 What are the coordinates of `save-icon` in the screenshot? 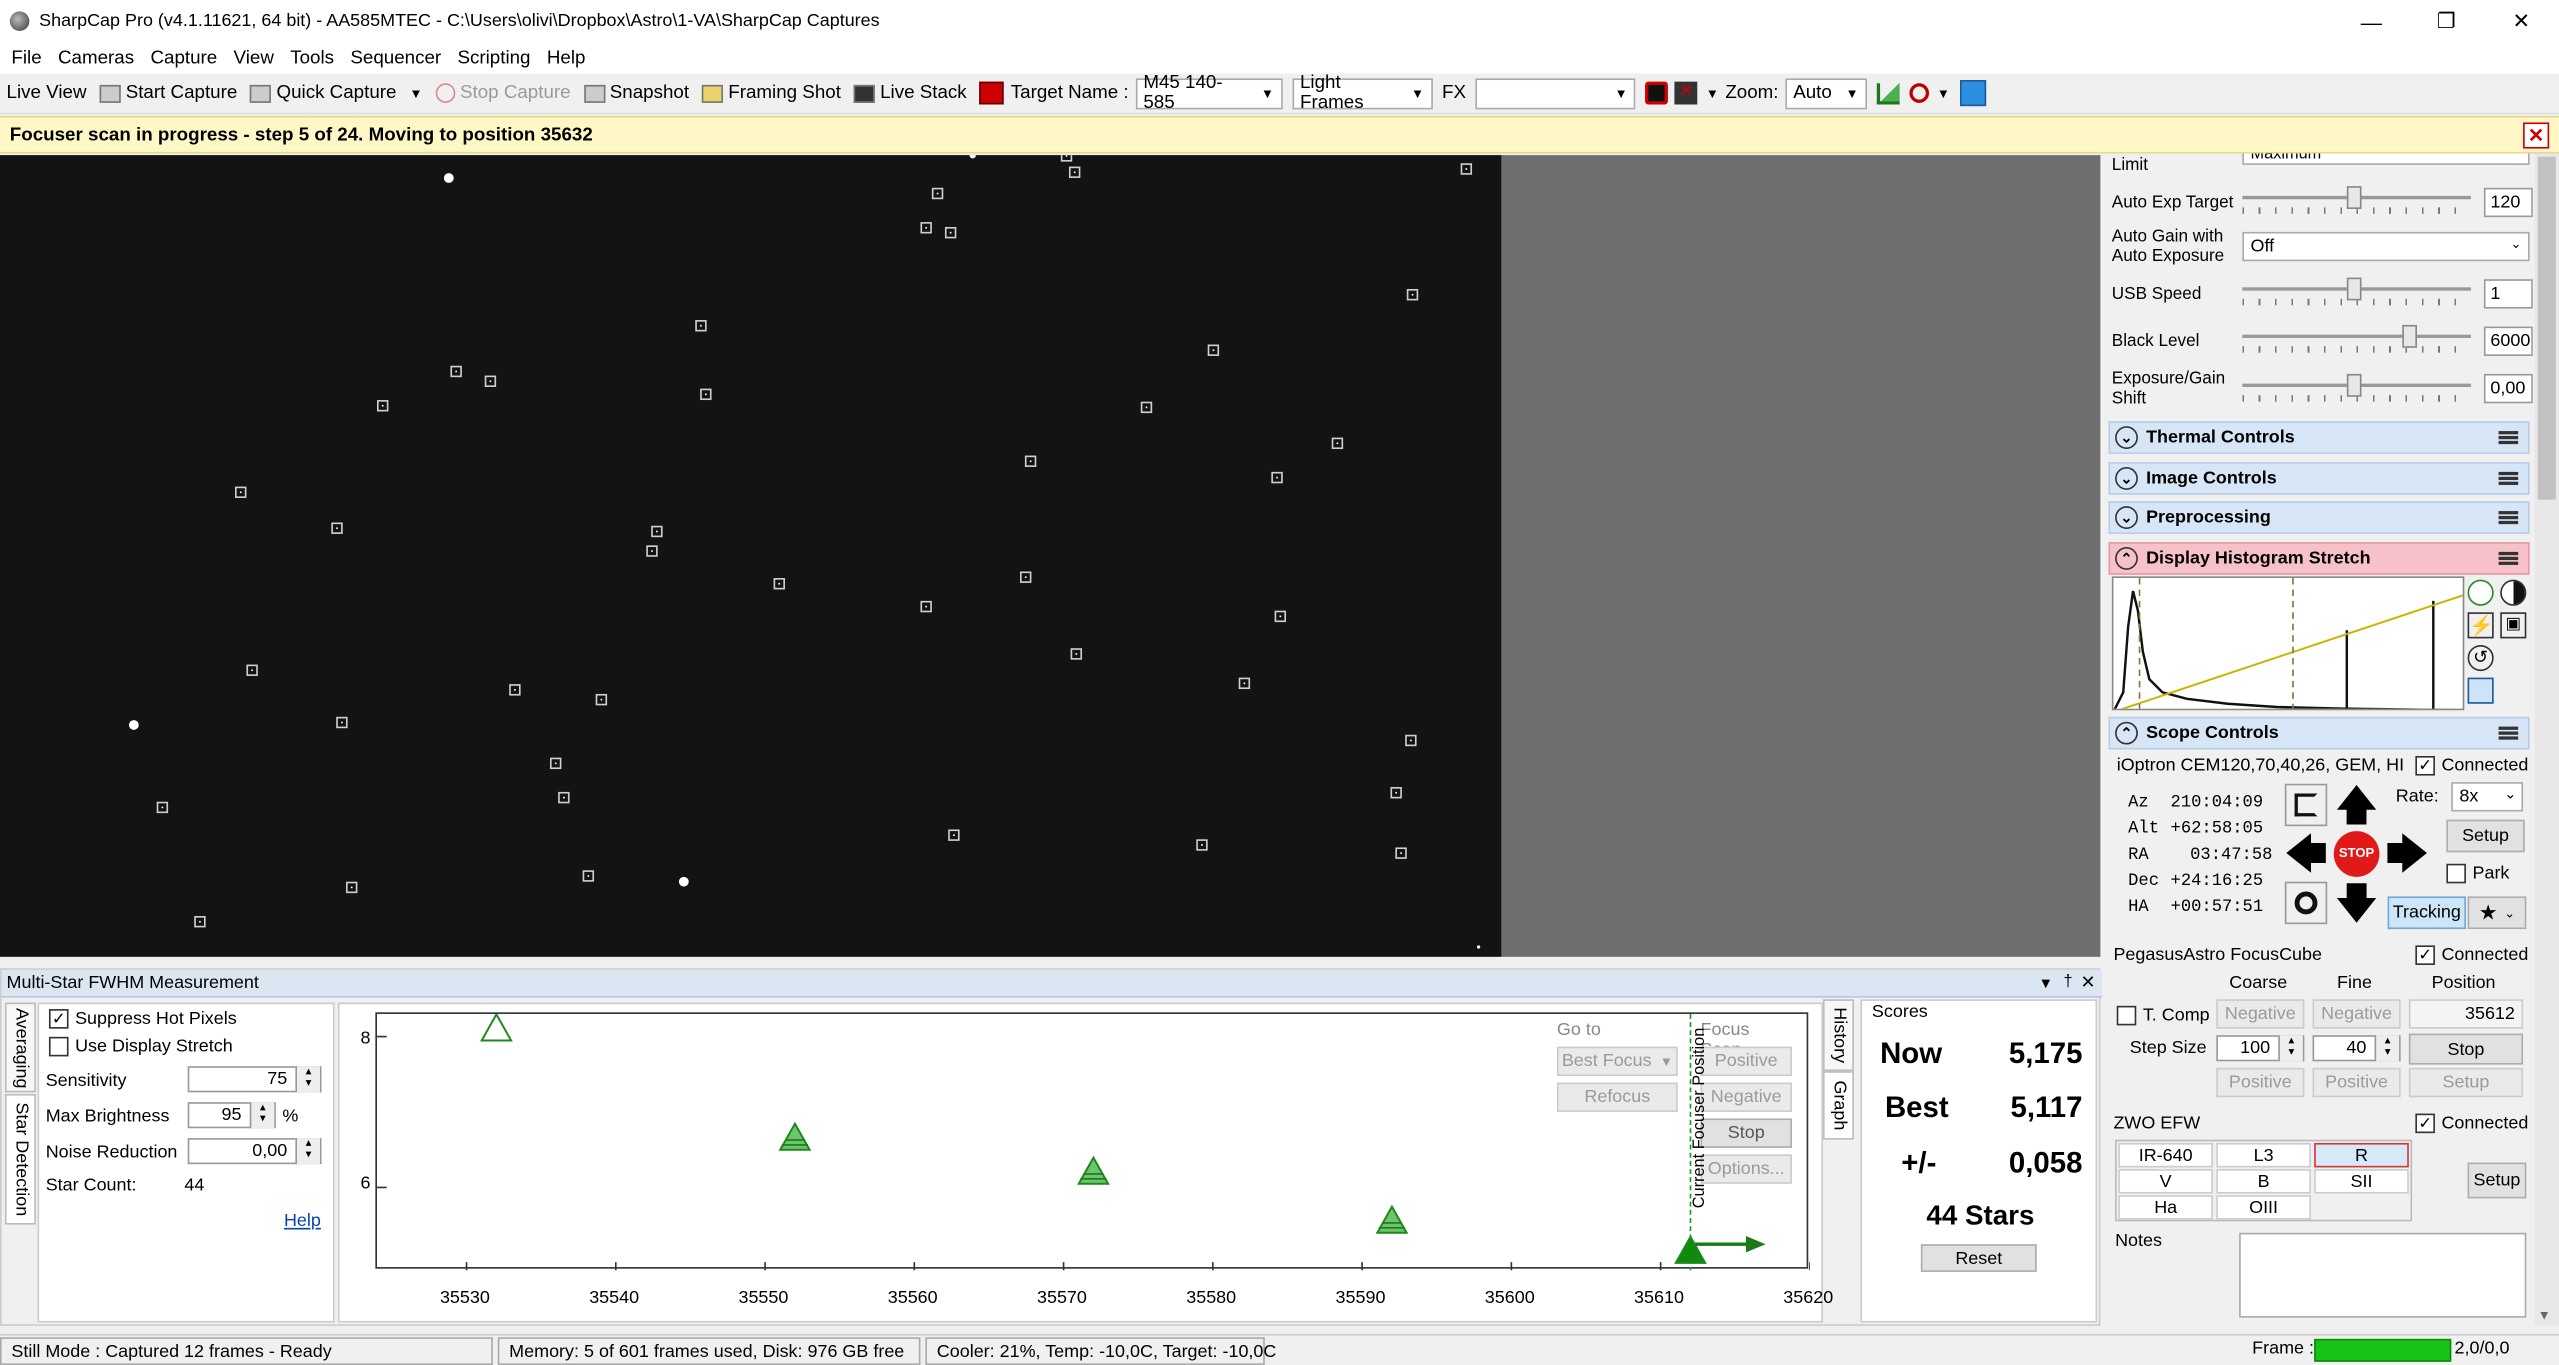 It's located at (2480, 690).